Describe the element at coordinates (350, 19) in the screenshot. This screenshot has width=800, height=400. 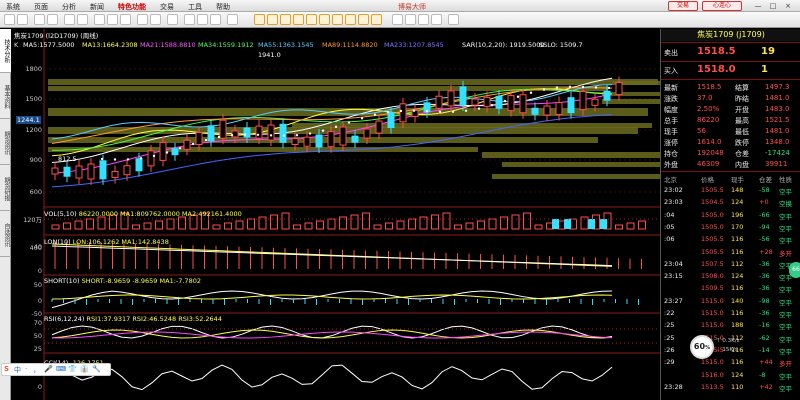
I see `period-8-icon` at that location.